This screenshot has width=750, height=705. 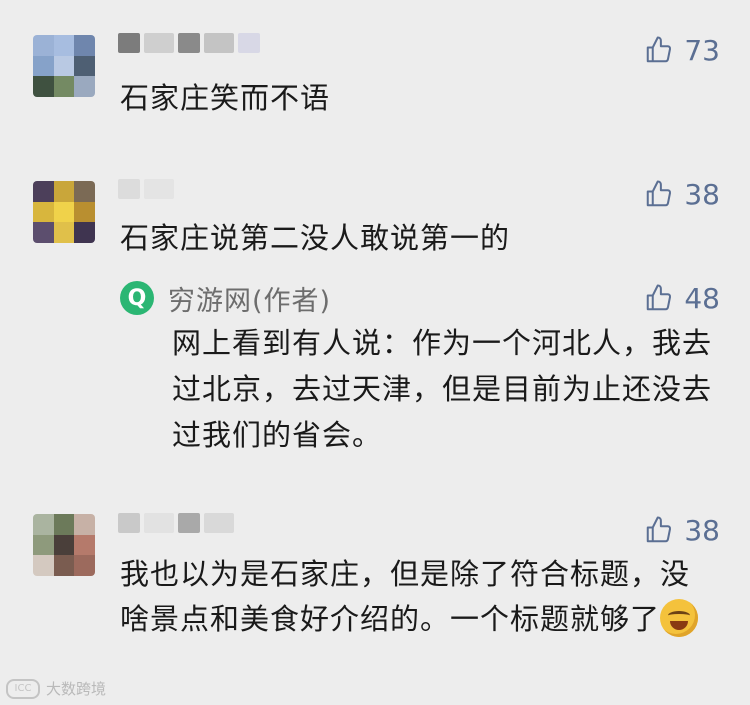 What do you see at coordinates (315, 238) in the screenshot?
I see `comment-text: 石家庄说第二没人敢说第一的` at bounding box center [315, 238].